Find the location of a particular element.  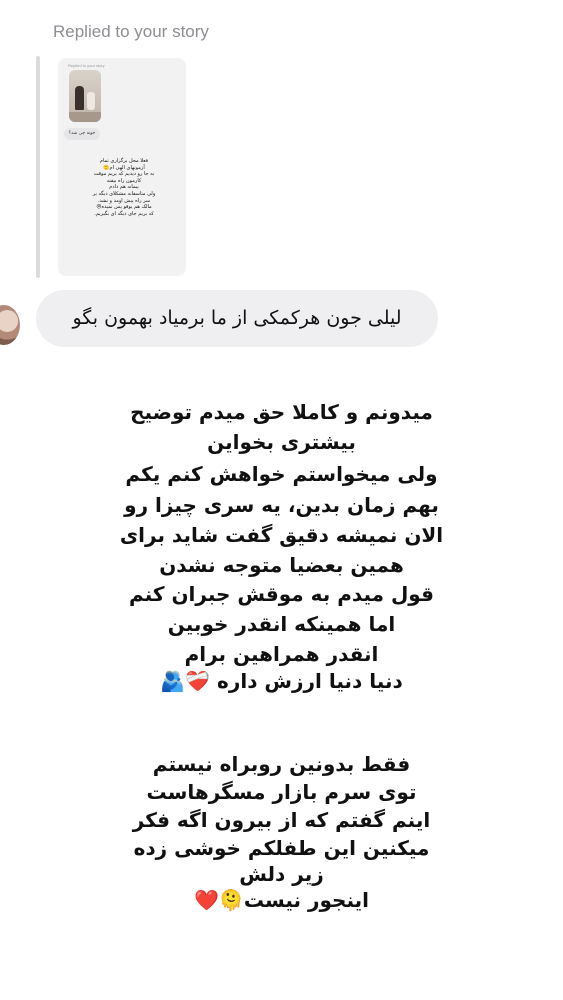

replied-to-story-label: Replied to your story is located at coordinates (131, 31).